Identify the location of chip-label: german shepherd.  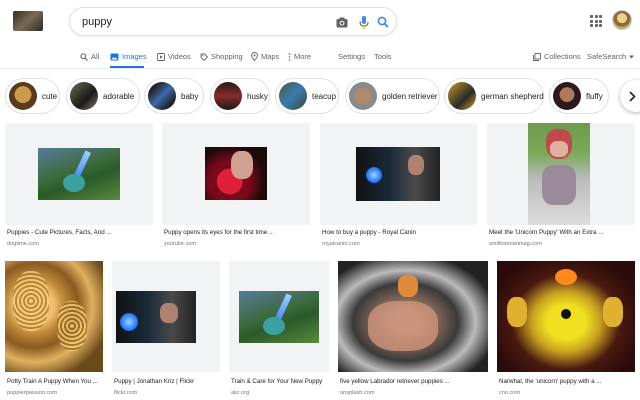
(512, 96).